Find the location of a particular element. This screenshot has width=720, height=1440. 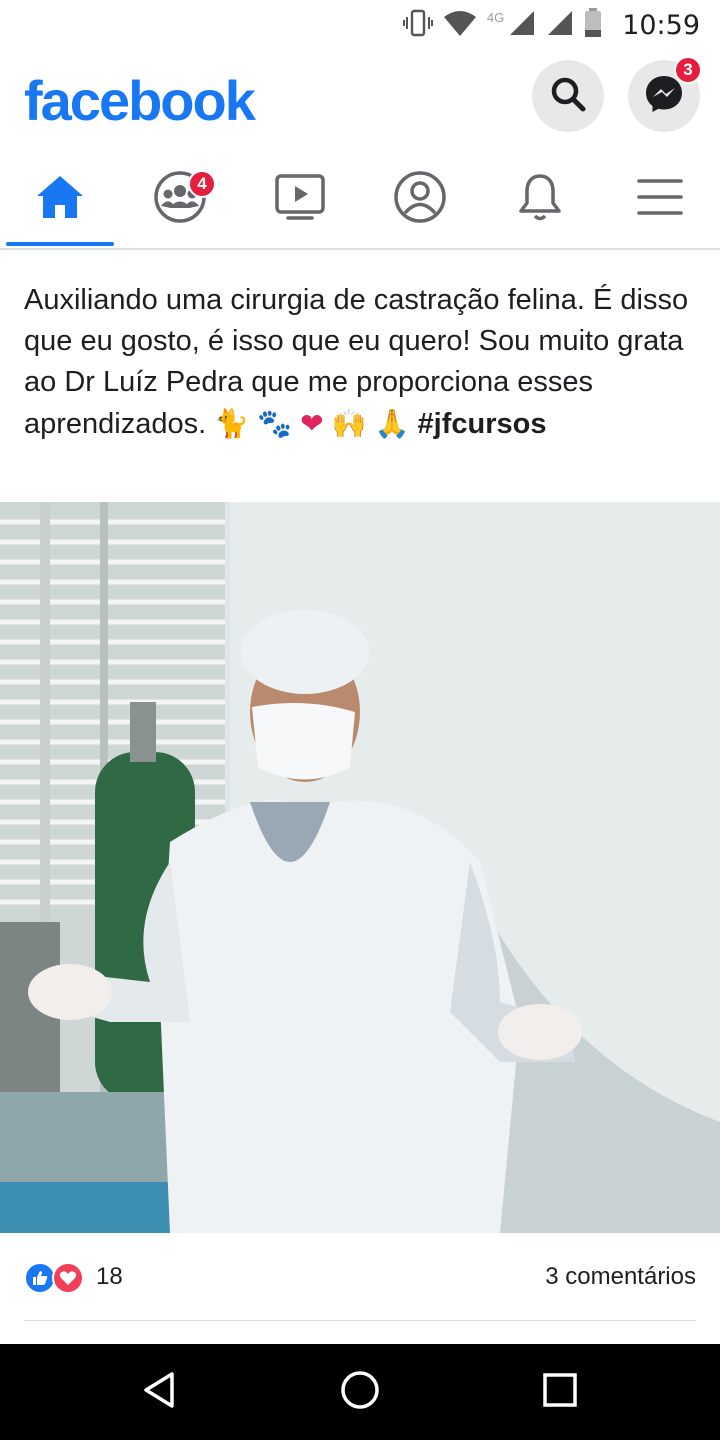

back-button is located at coordinates (160, 1392).